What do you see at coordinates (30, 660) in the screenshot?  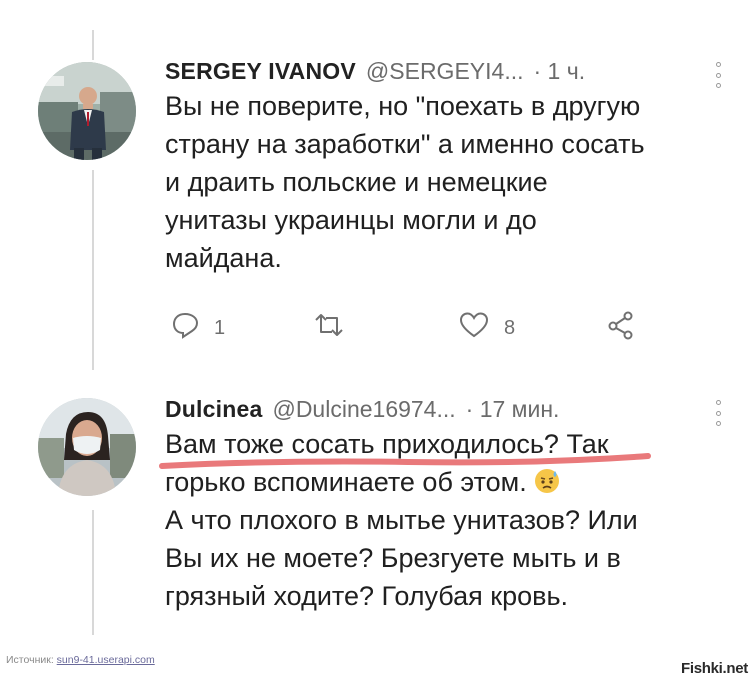 I see `source-label: Источник:` at bounding box center [30, 660].